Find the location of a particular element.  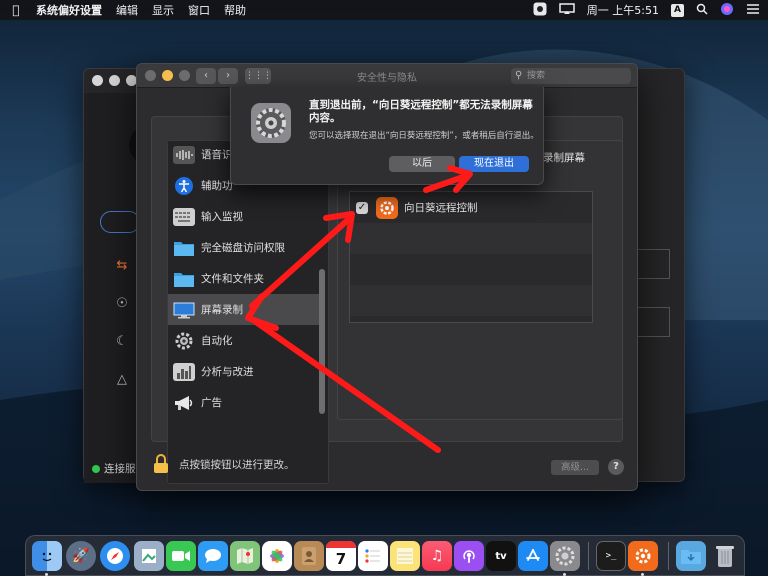

table-row: ✓ 向日葵远程控制 is located at coordinates (471, 207).